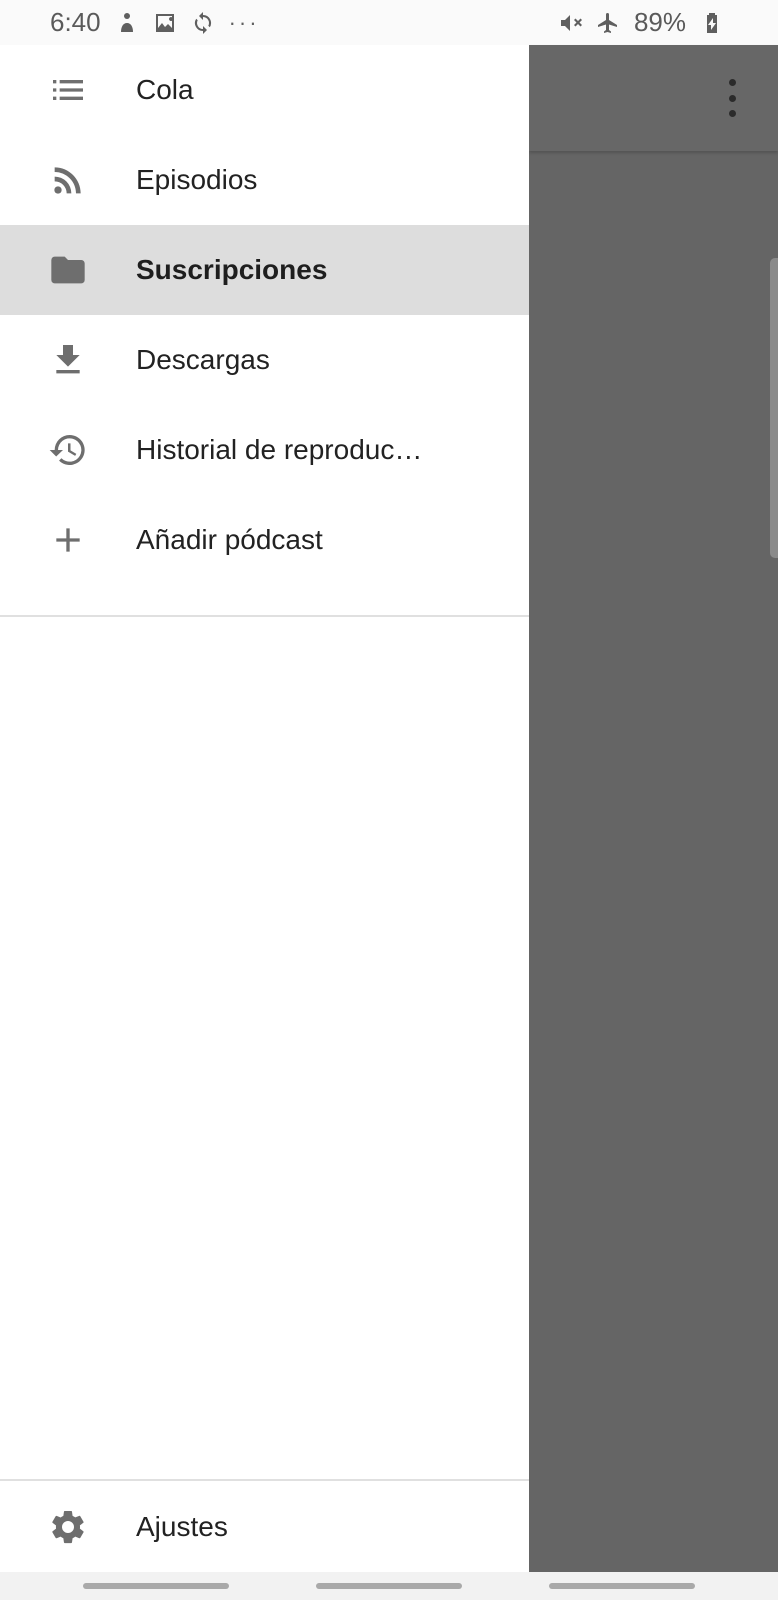 The height and width of the screenshot is (1600, 778). Describe the element at coordinates (68, 180) in the screenshot. I see `rss-feed-icon` at that location.